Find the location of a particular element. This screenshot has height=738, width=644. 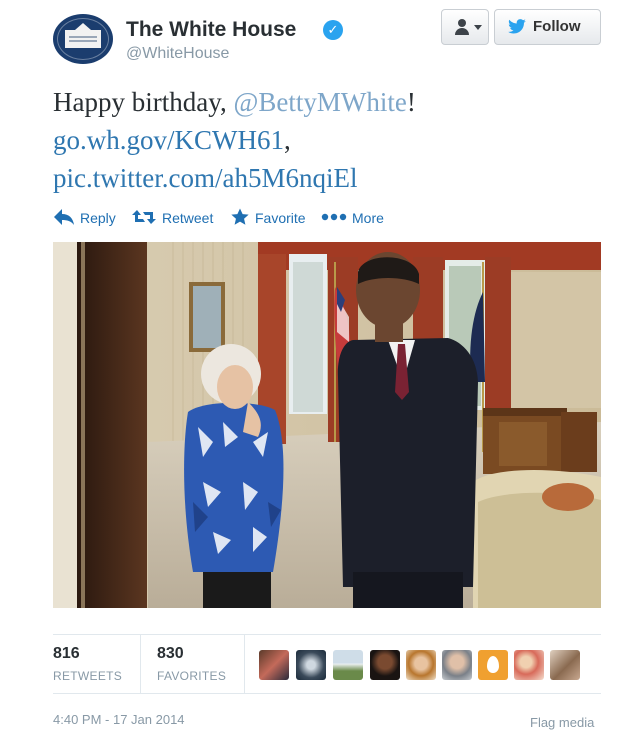

short-url-link: go.wh.gov/KCWH61 is located at coordinates (168, 140).